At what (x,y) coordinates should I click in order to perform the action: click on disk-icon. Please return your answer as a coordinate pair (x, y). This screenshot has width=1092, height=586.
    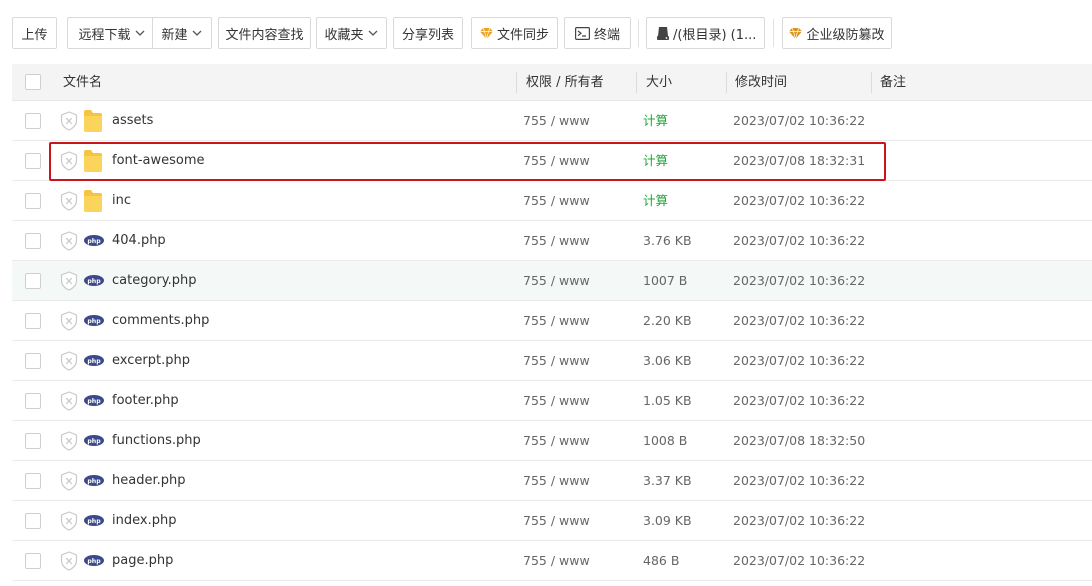
    Looking at the image, I should click on (663, 33).